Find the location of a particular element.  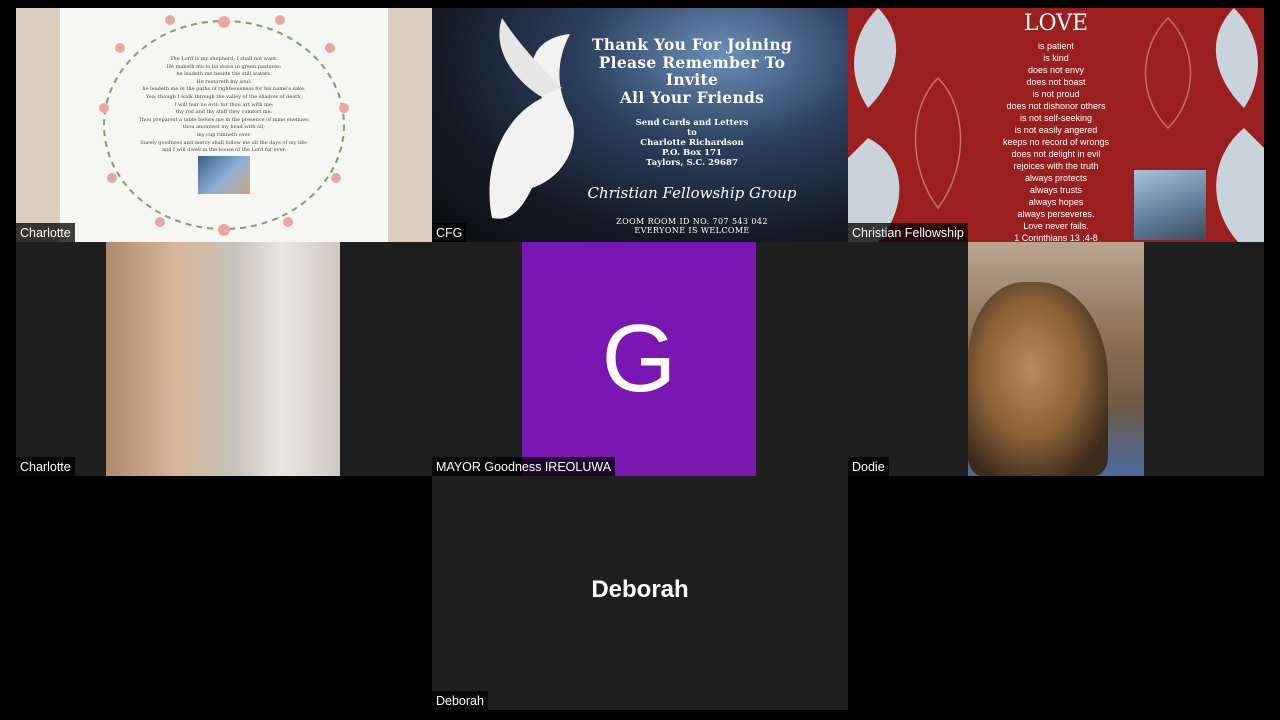

video-tile-dodie: Dodie is located at coordinates (1056, 359).